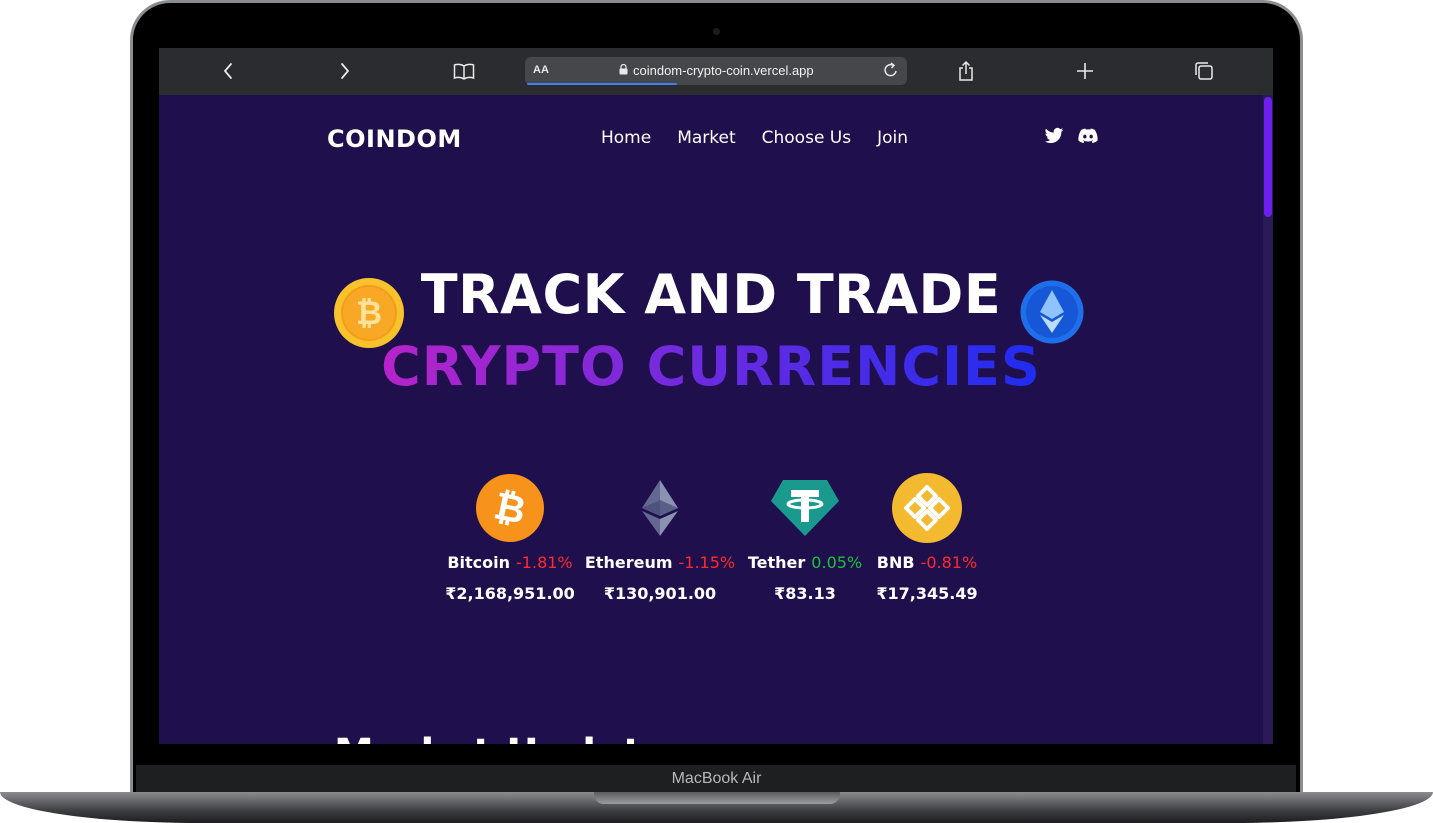  I want to click on twitter-icon, so click(1054, 136).